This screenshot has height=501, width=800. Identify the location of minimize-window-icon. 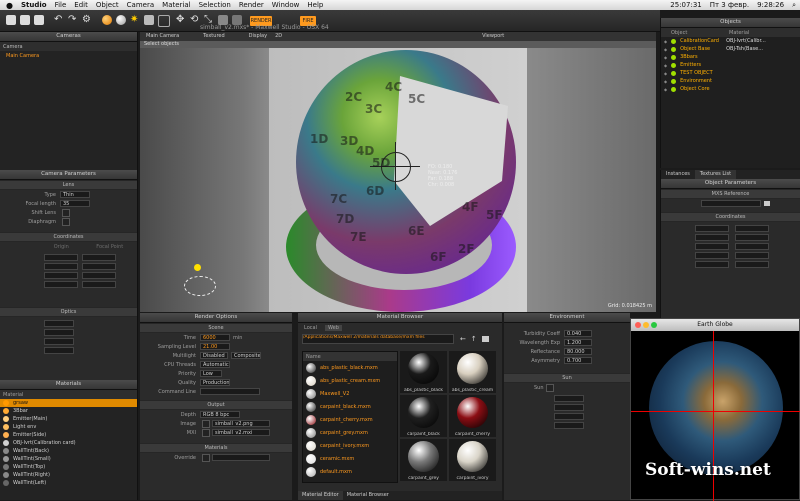
(646, 325).